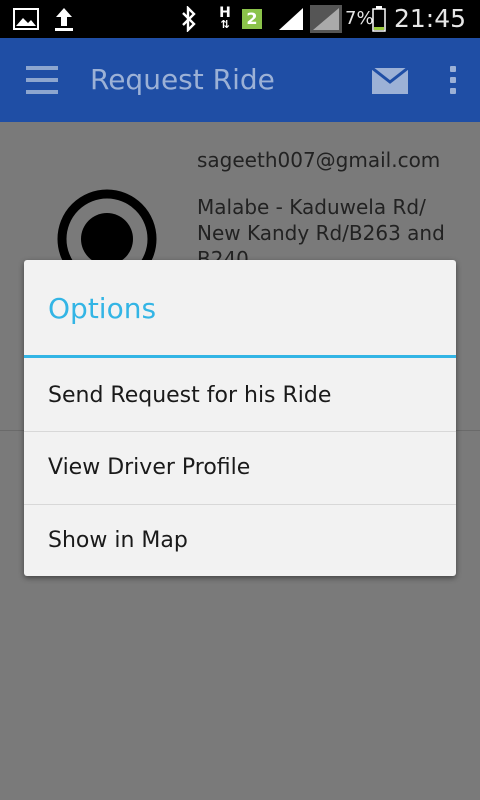 This screenshot has width=480, height=800. What do you see at coordinates (240, 541) in the screenshot?
I see `option-show-in-map: Show in Map` at bounding box center [240, 541].